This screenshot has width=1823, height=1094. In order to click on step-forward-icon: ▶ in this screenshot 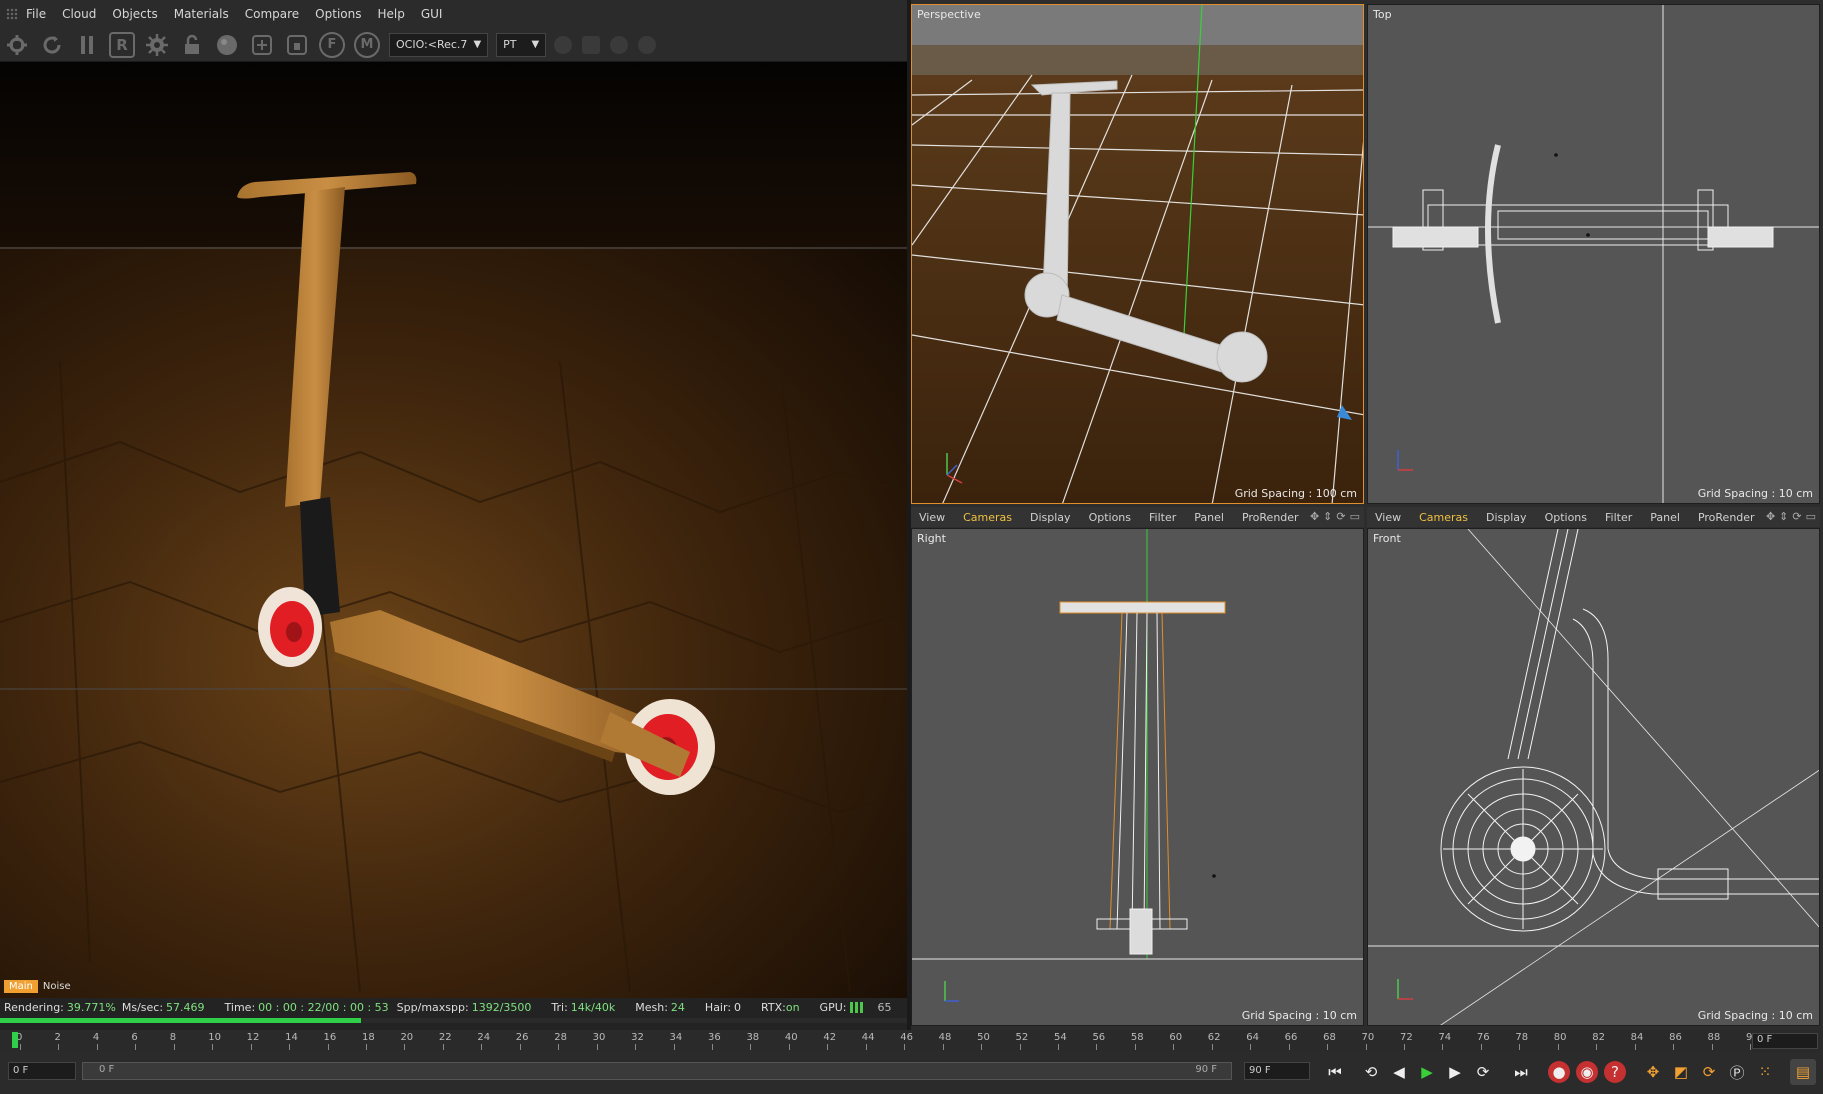, I will do `click(1455, 1072)`.